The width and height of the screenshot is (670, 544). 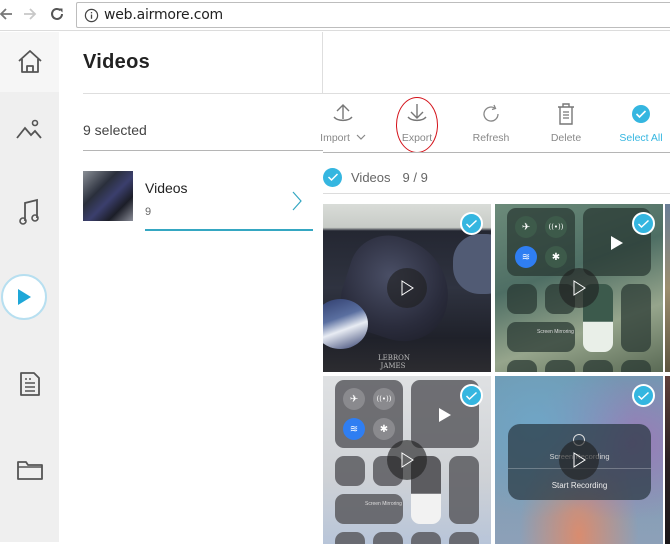 What do you see at coordinates (91, 15) in the screenshot?
I see `info-icon` at bounding box center [91, 15].